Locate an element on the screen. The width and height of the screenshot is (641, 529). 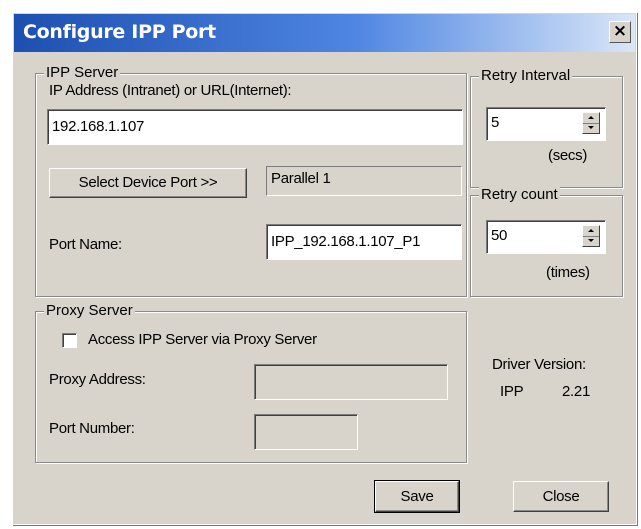
port-number-input is located at coordinates (306, 432).